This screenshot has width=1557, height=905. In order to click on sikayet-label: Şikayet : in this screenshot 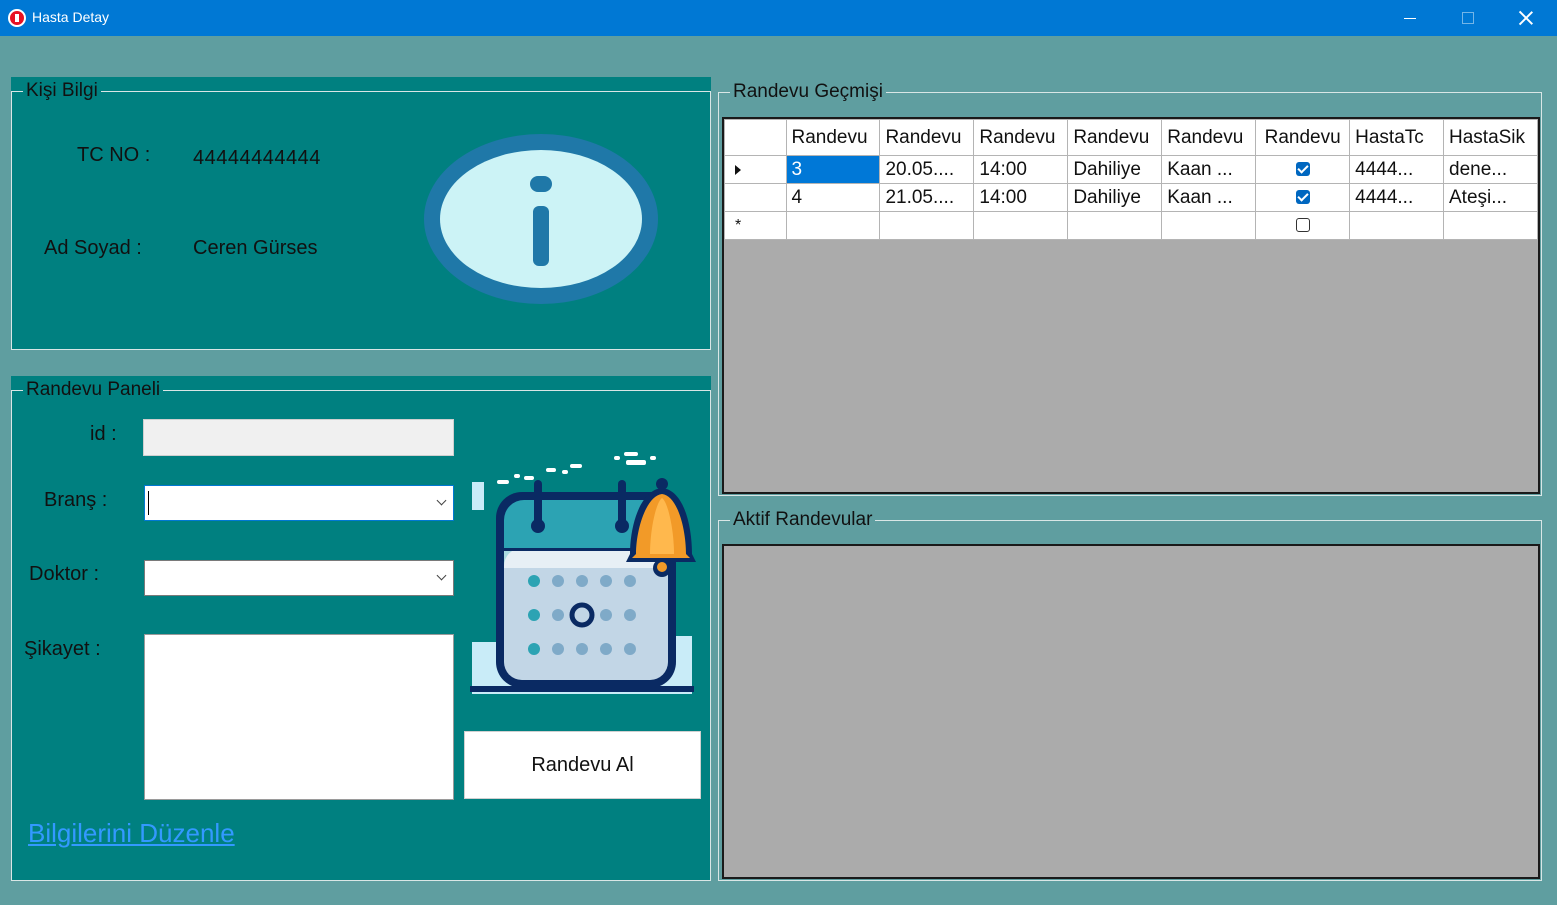, I will do `click(62, 649)`.